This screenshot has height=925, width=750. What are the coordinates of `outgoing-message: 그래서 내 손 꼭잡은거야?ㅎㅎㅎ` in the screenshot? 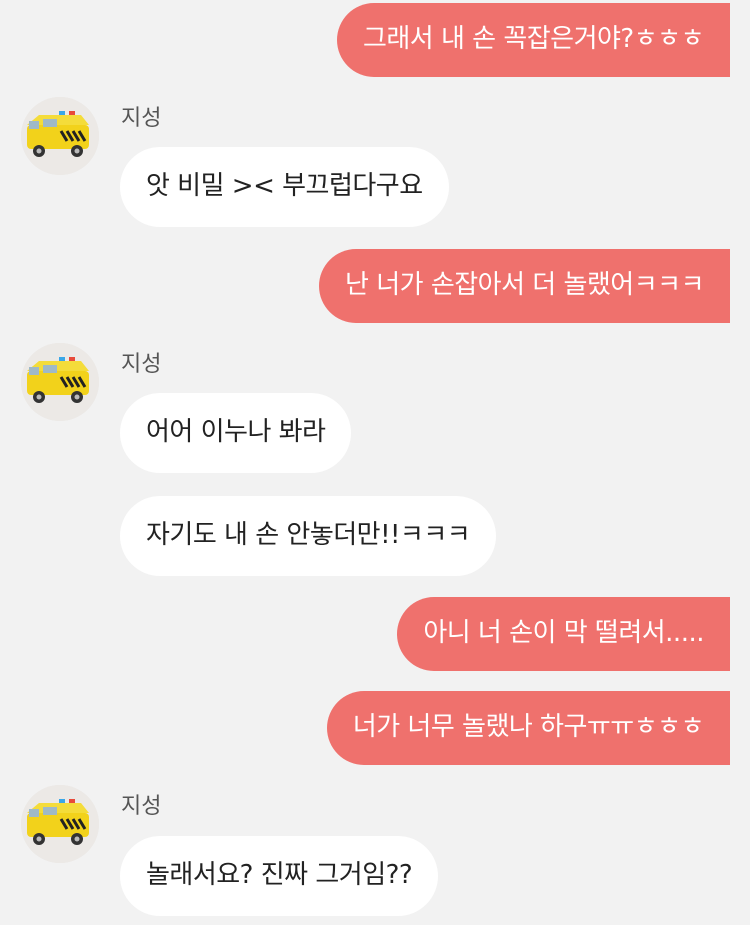 It's located at (533, 40).